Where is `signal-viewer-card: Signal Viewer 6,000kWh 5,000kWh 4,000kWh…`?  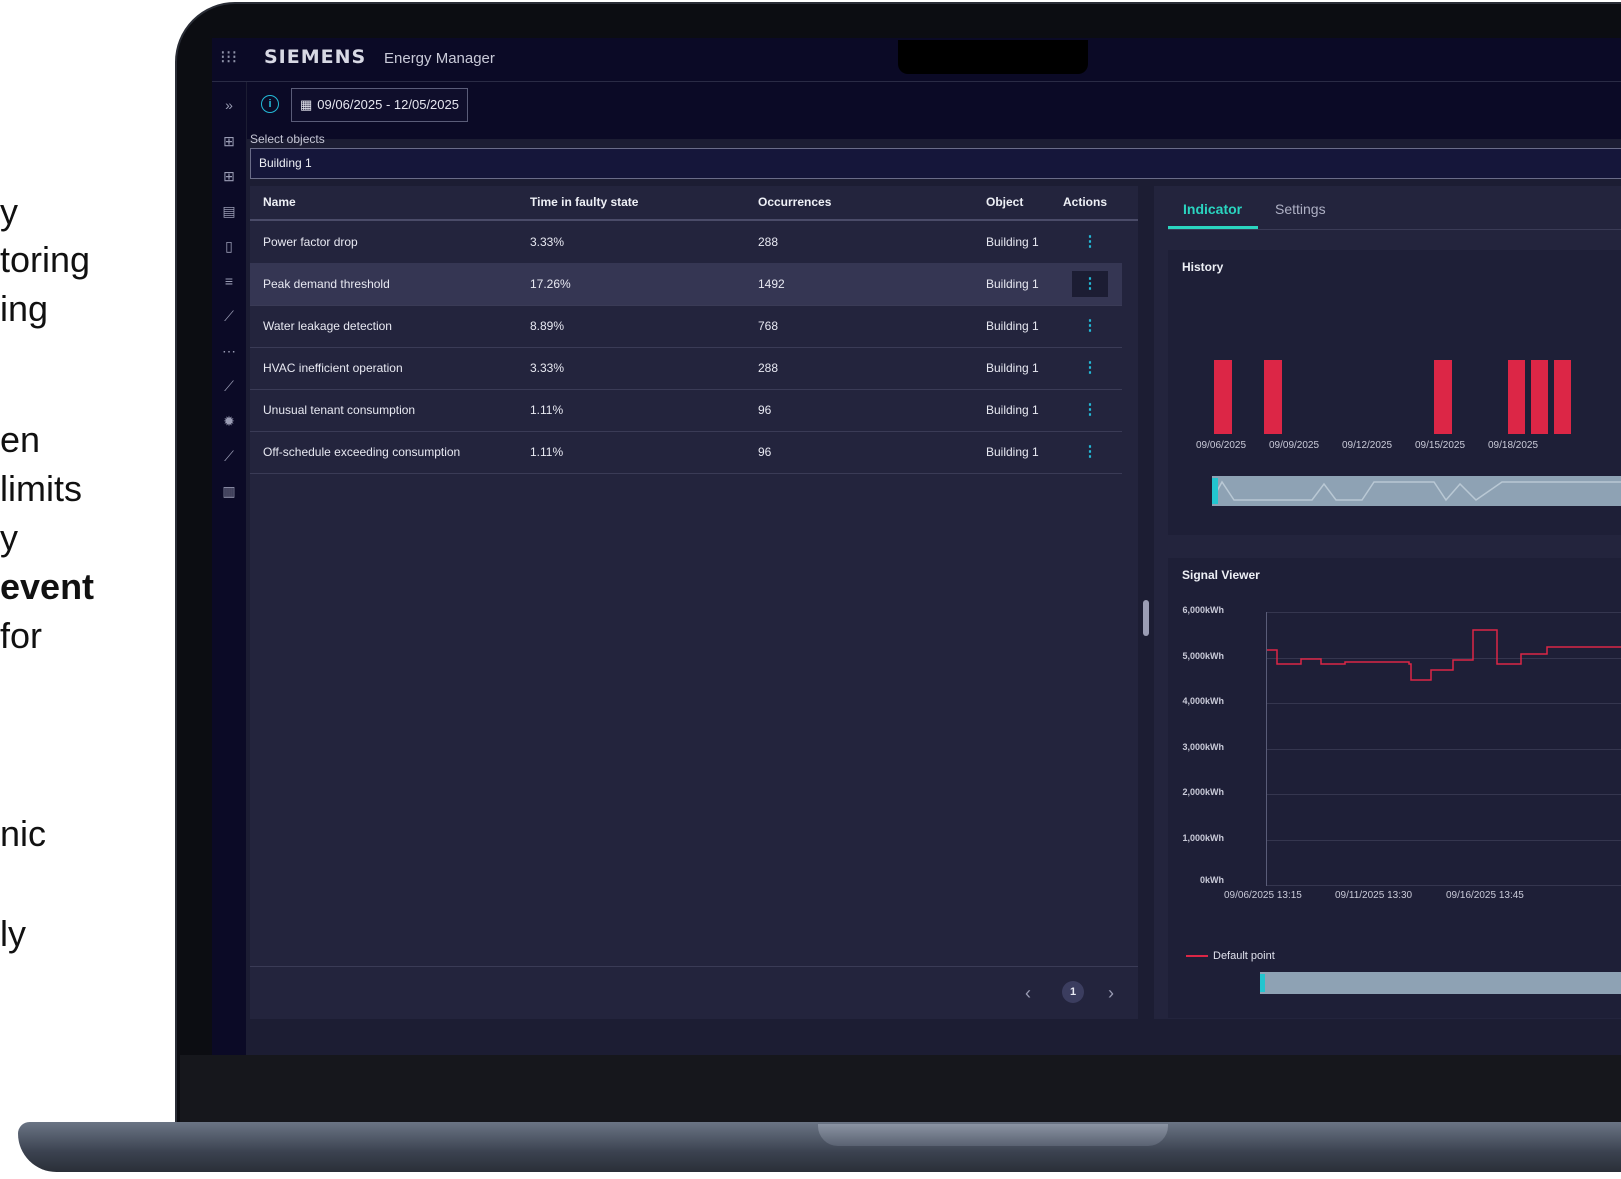
signal-viewer-card: Signal Viewer 6,000kWh 5,000kWh 4,000kWh… is located at coordinates (1394, 788).